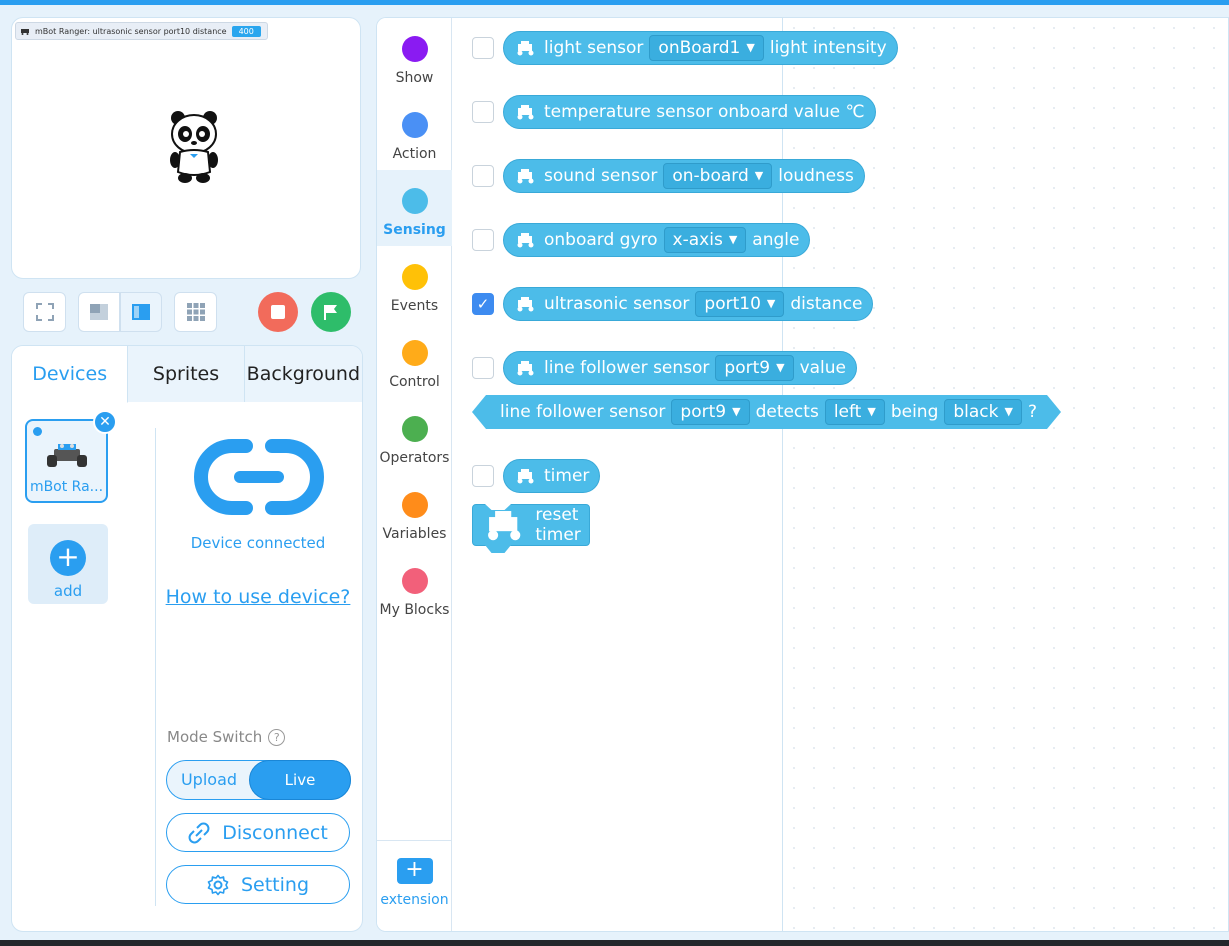 Image resolution: width=1229 pixels, height=946 pixels. I want to click on block-text: reset timer, so click(558, 525).